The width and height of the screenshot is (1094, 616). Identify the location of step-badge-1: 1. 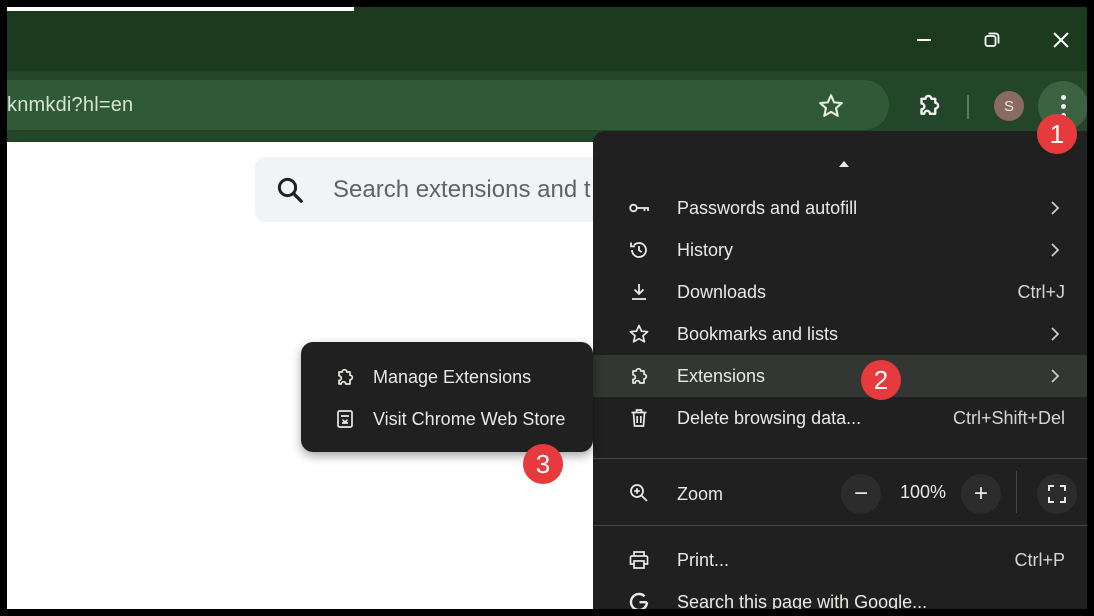
(1057, 134).